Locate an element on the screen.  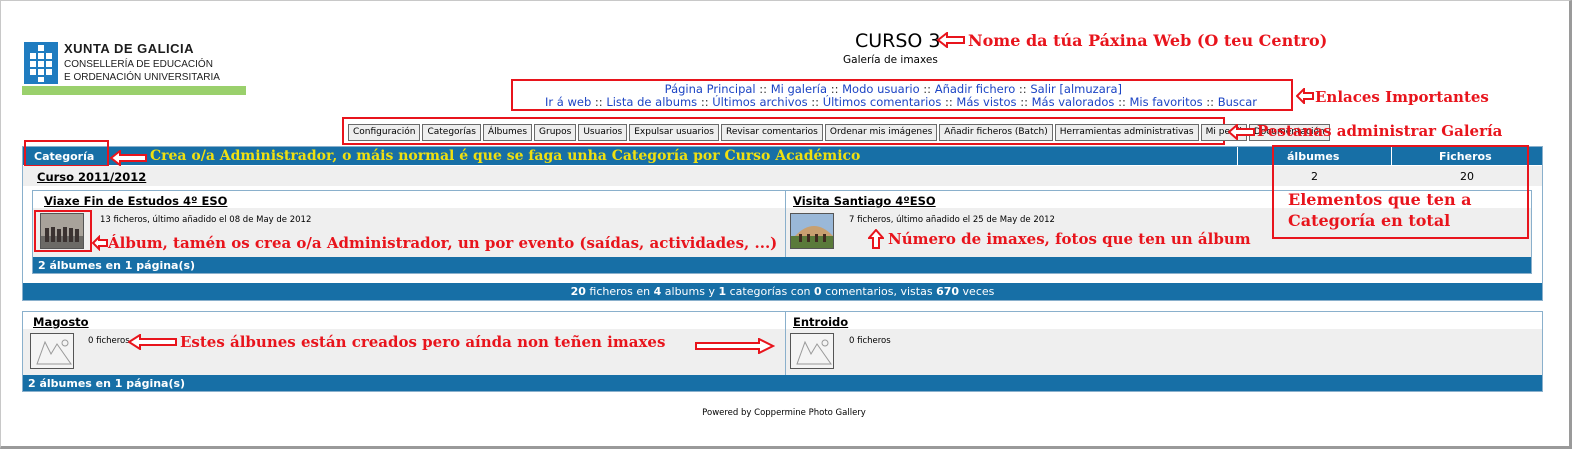
tab-ban-users: Expulsar usuarios is located at coordinates (674, 132).